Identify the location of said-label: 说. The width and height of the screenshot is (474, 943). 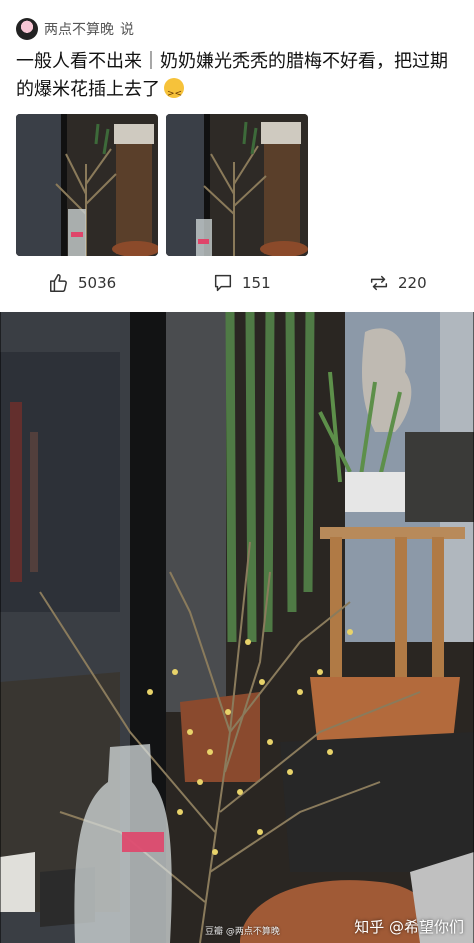
(127, 30).